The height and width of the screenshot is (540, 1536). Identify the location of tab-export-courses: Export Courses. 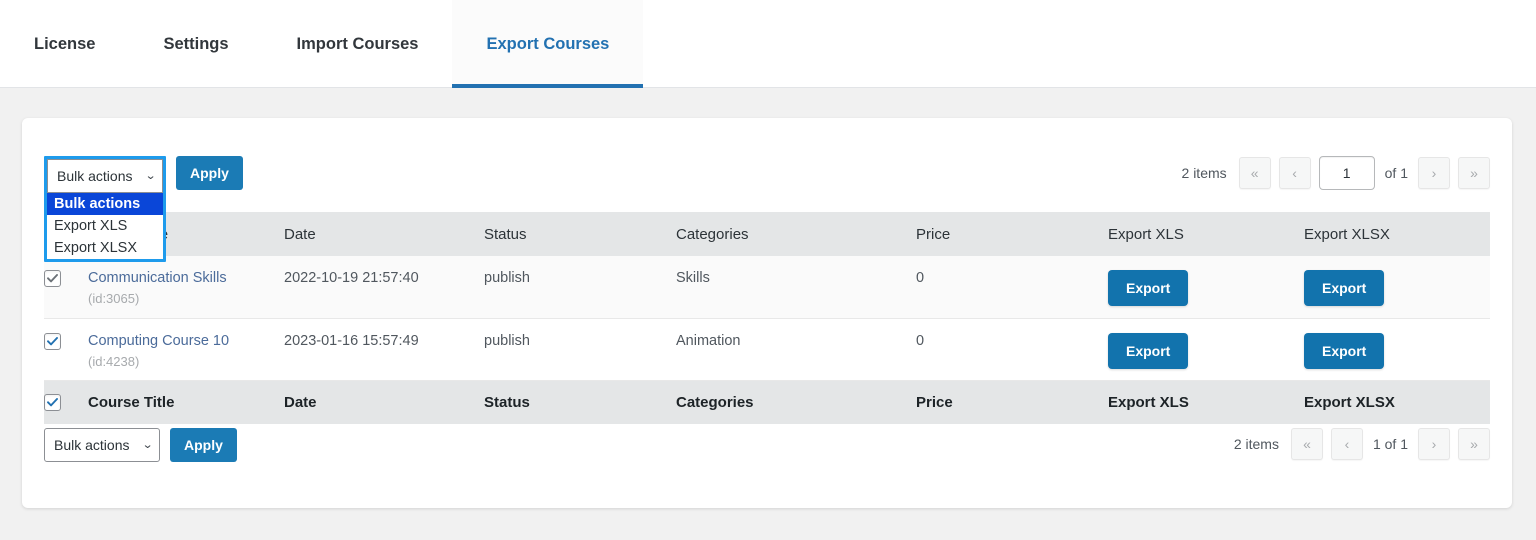
(548, 44).